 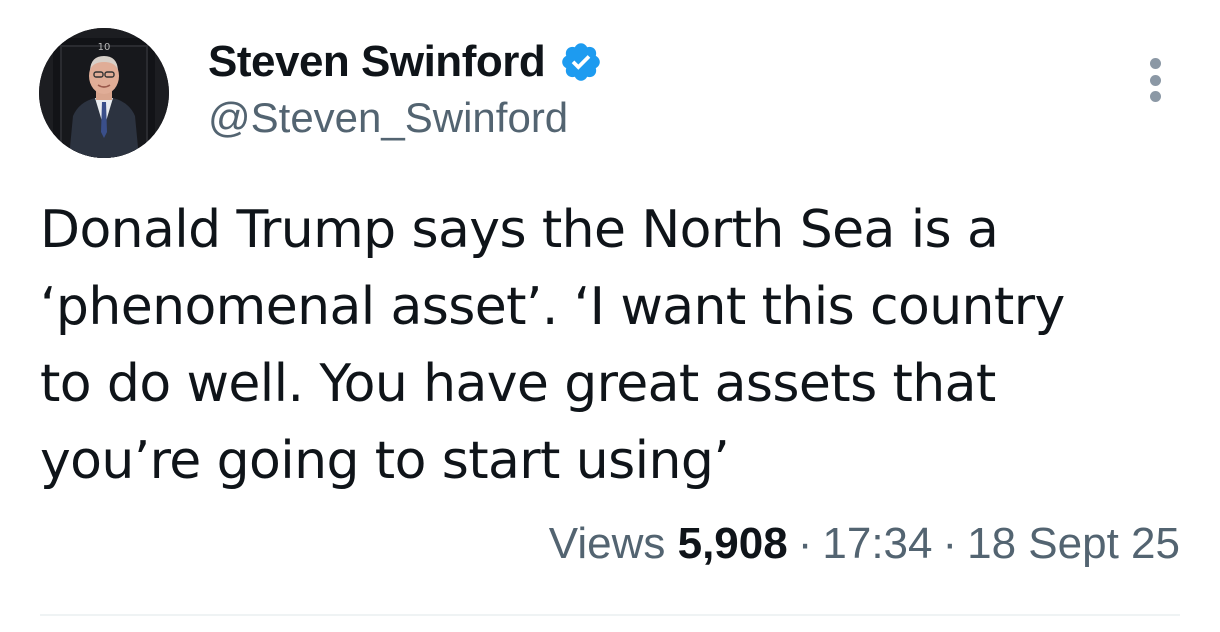 I want to click on tweet-time: 17:34, so click(x=877, y=544).